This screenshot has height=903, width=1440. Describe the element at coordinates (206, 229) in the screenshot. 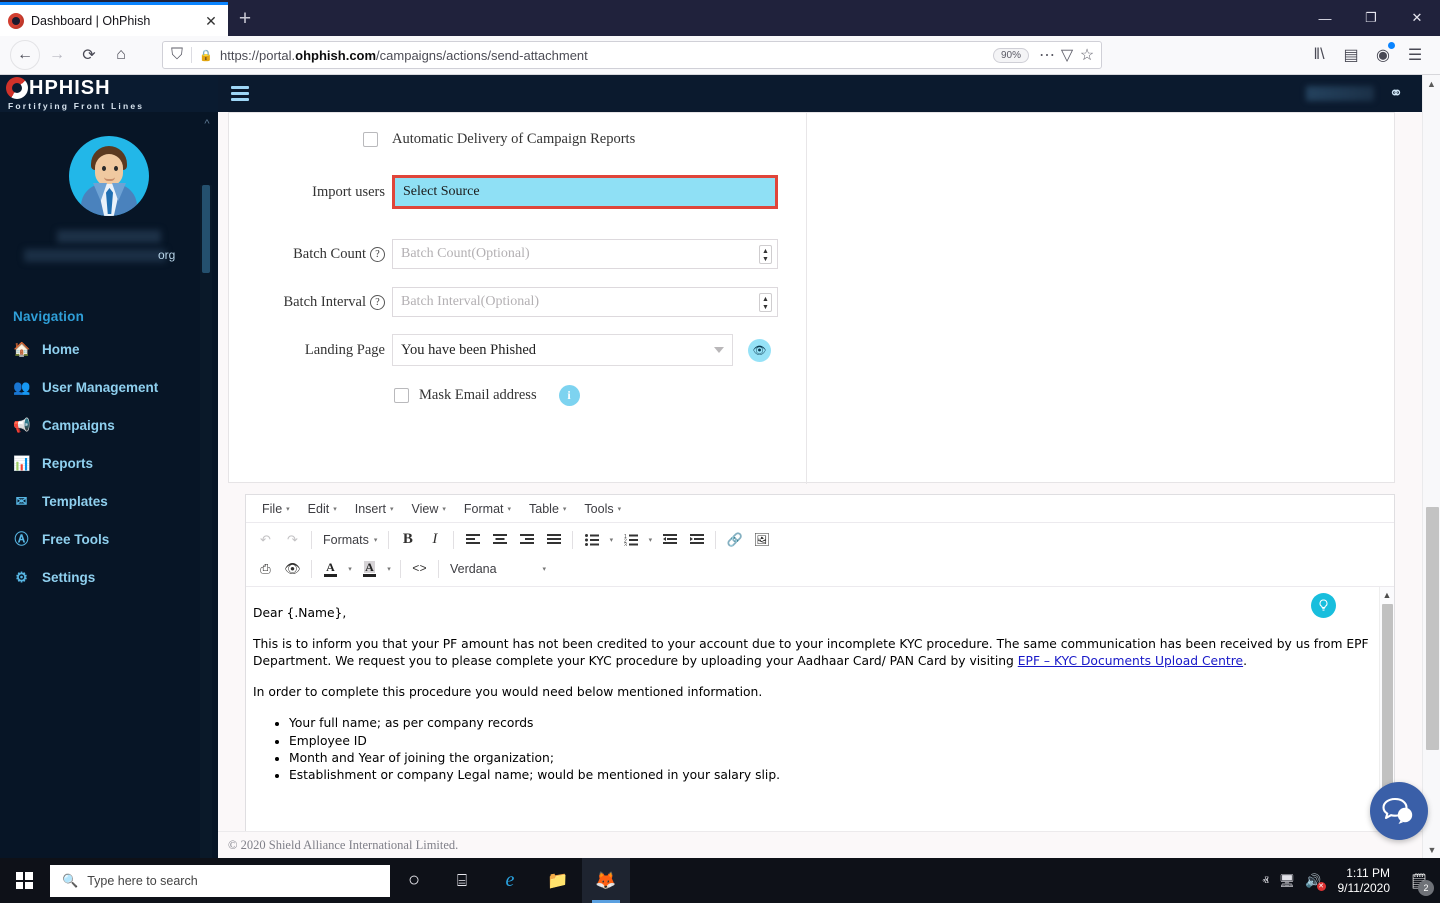

I see `sidebar-scrollbar-thumb` at that location.